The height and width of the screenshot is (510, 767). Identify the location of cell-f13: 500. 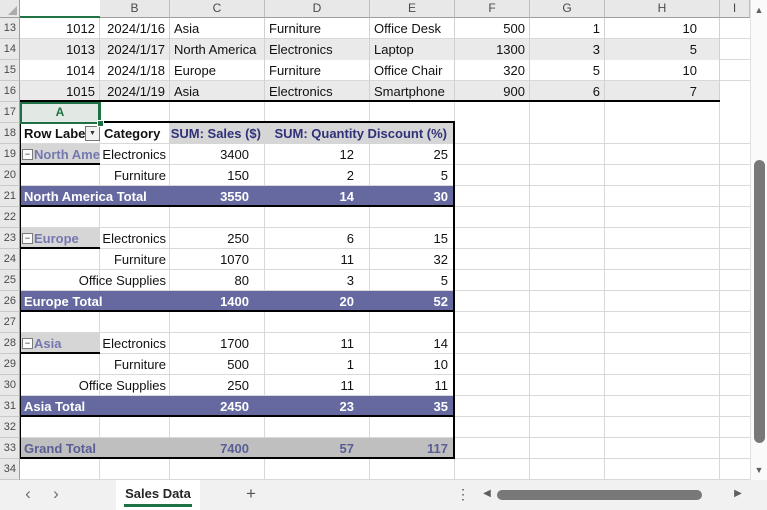
(492, 28).